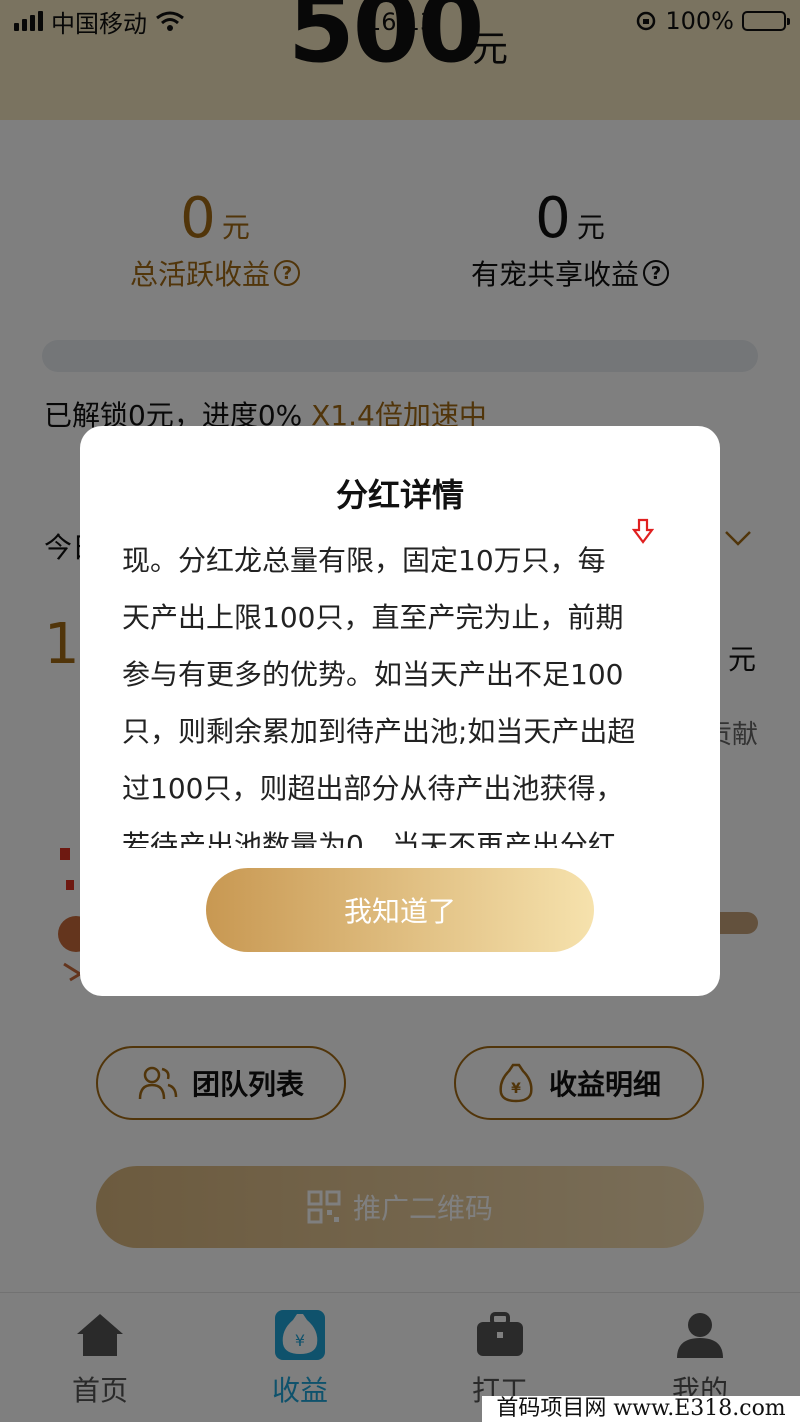 The image size is (800, 1423). I want to click on scroll-down-arrow-icon, so click(643, 531).